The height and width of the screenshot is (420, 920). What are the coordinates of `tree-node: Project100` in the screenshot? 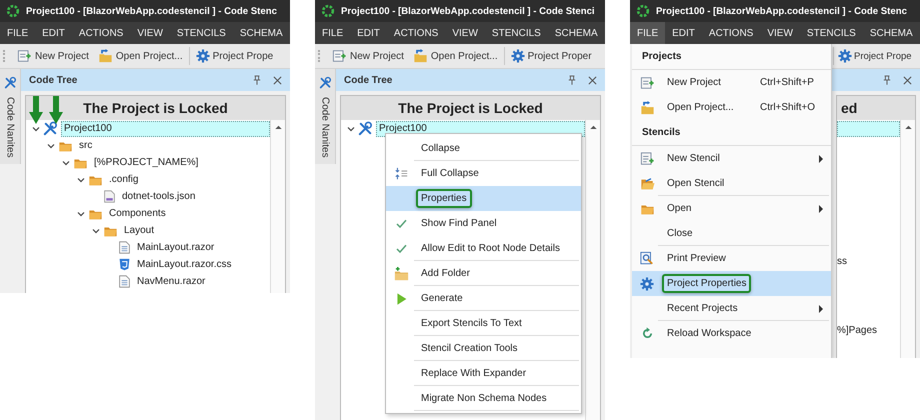 It's located at (165, 128).